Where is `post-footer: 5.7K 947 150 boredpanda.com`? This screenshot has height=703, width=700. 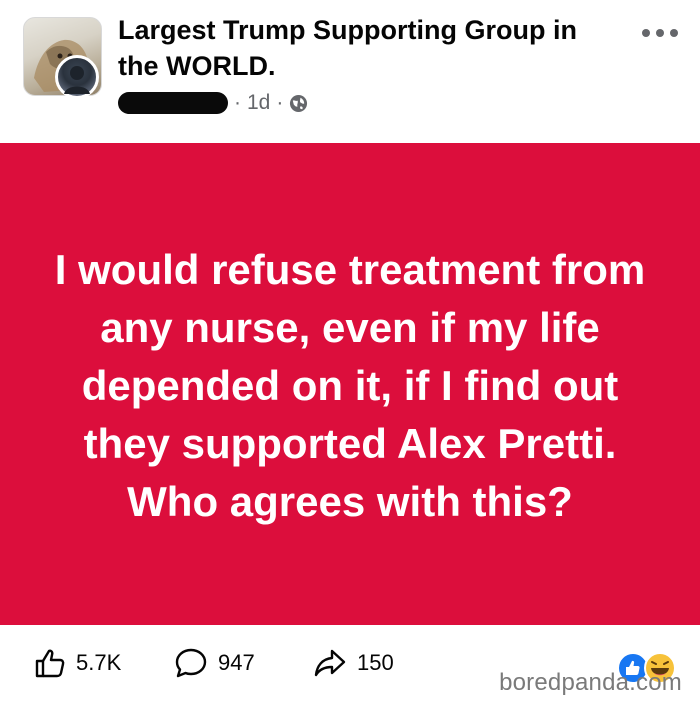 post-footer: 5.7K 947 150 boredpanda.com is located at coordinates (350, 664).